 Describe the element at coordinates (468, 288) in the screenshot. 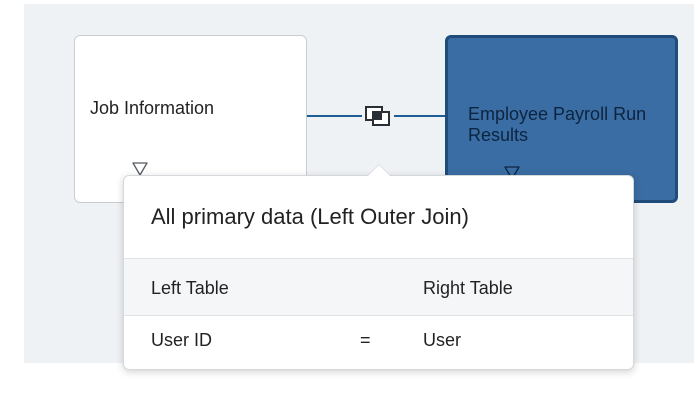

I see `column-header-right-table: Right Table` at that location.